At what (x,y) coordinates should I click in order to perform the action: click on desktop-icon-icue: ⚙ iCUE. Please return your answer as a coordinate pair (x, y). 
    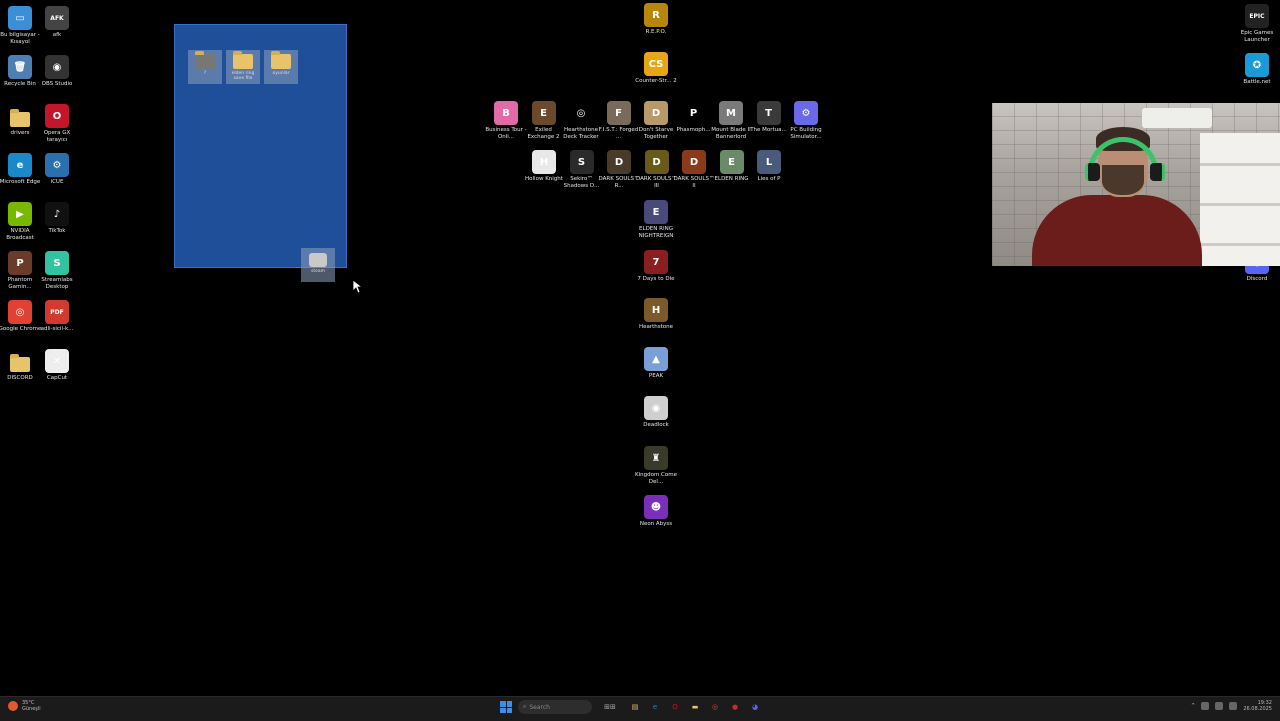
    Looking at the image, I should click on (57, 169).